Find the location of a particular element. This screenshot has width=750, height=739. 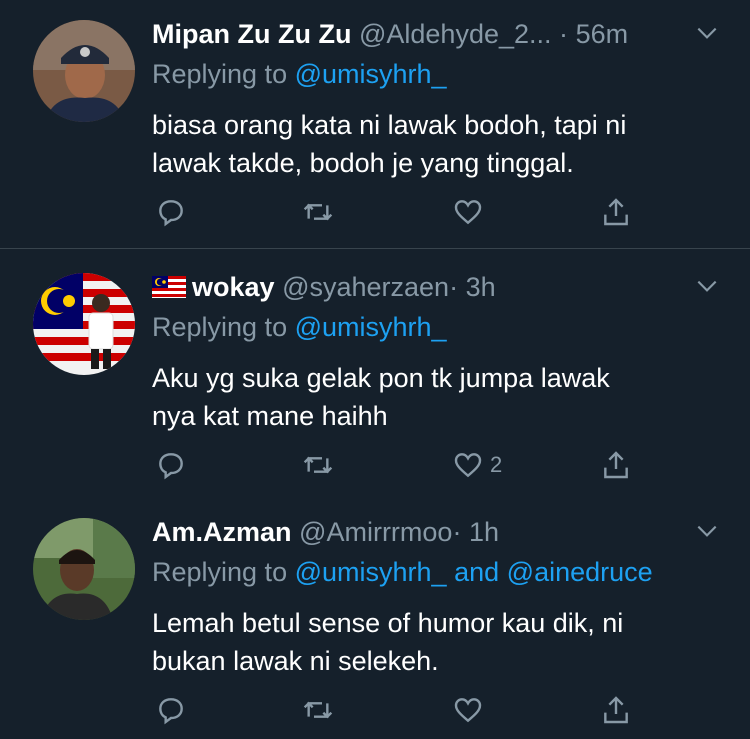

tweet-text-line: nya kat mane haihh is located at coordinates (270, 416).